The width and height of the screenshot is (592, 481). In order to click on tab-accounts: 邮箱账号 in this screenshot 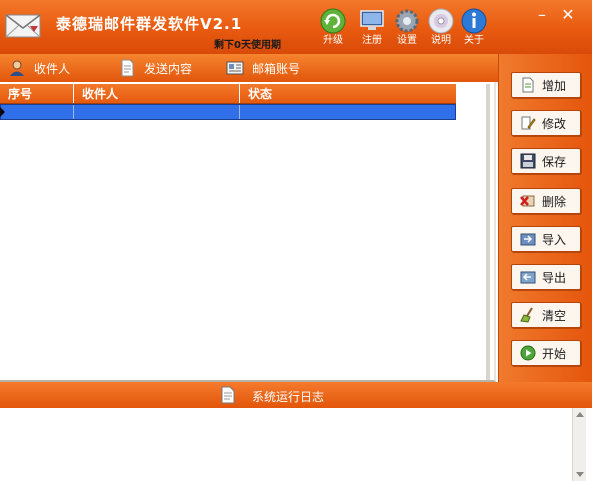, I will do `click(263, 68)`.